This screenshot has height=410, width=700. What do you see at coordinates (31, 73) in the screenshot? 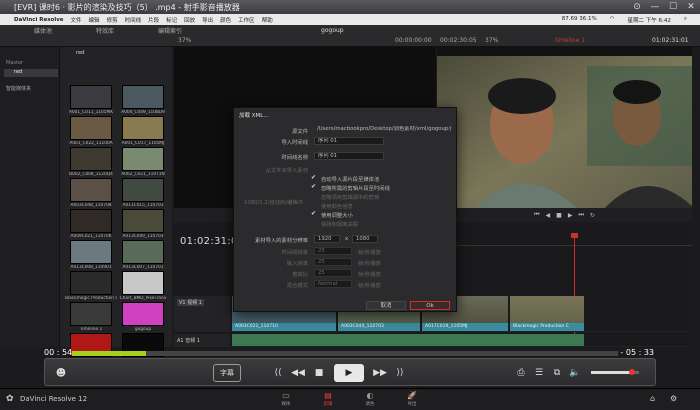
I see `bin-red: red` at bounding box center [31, 73].